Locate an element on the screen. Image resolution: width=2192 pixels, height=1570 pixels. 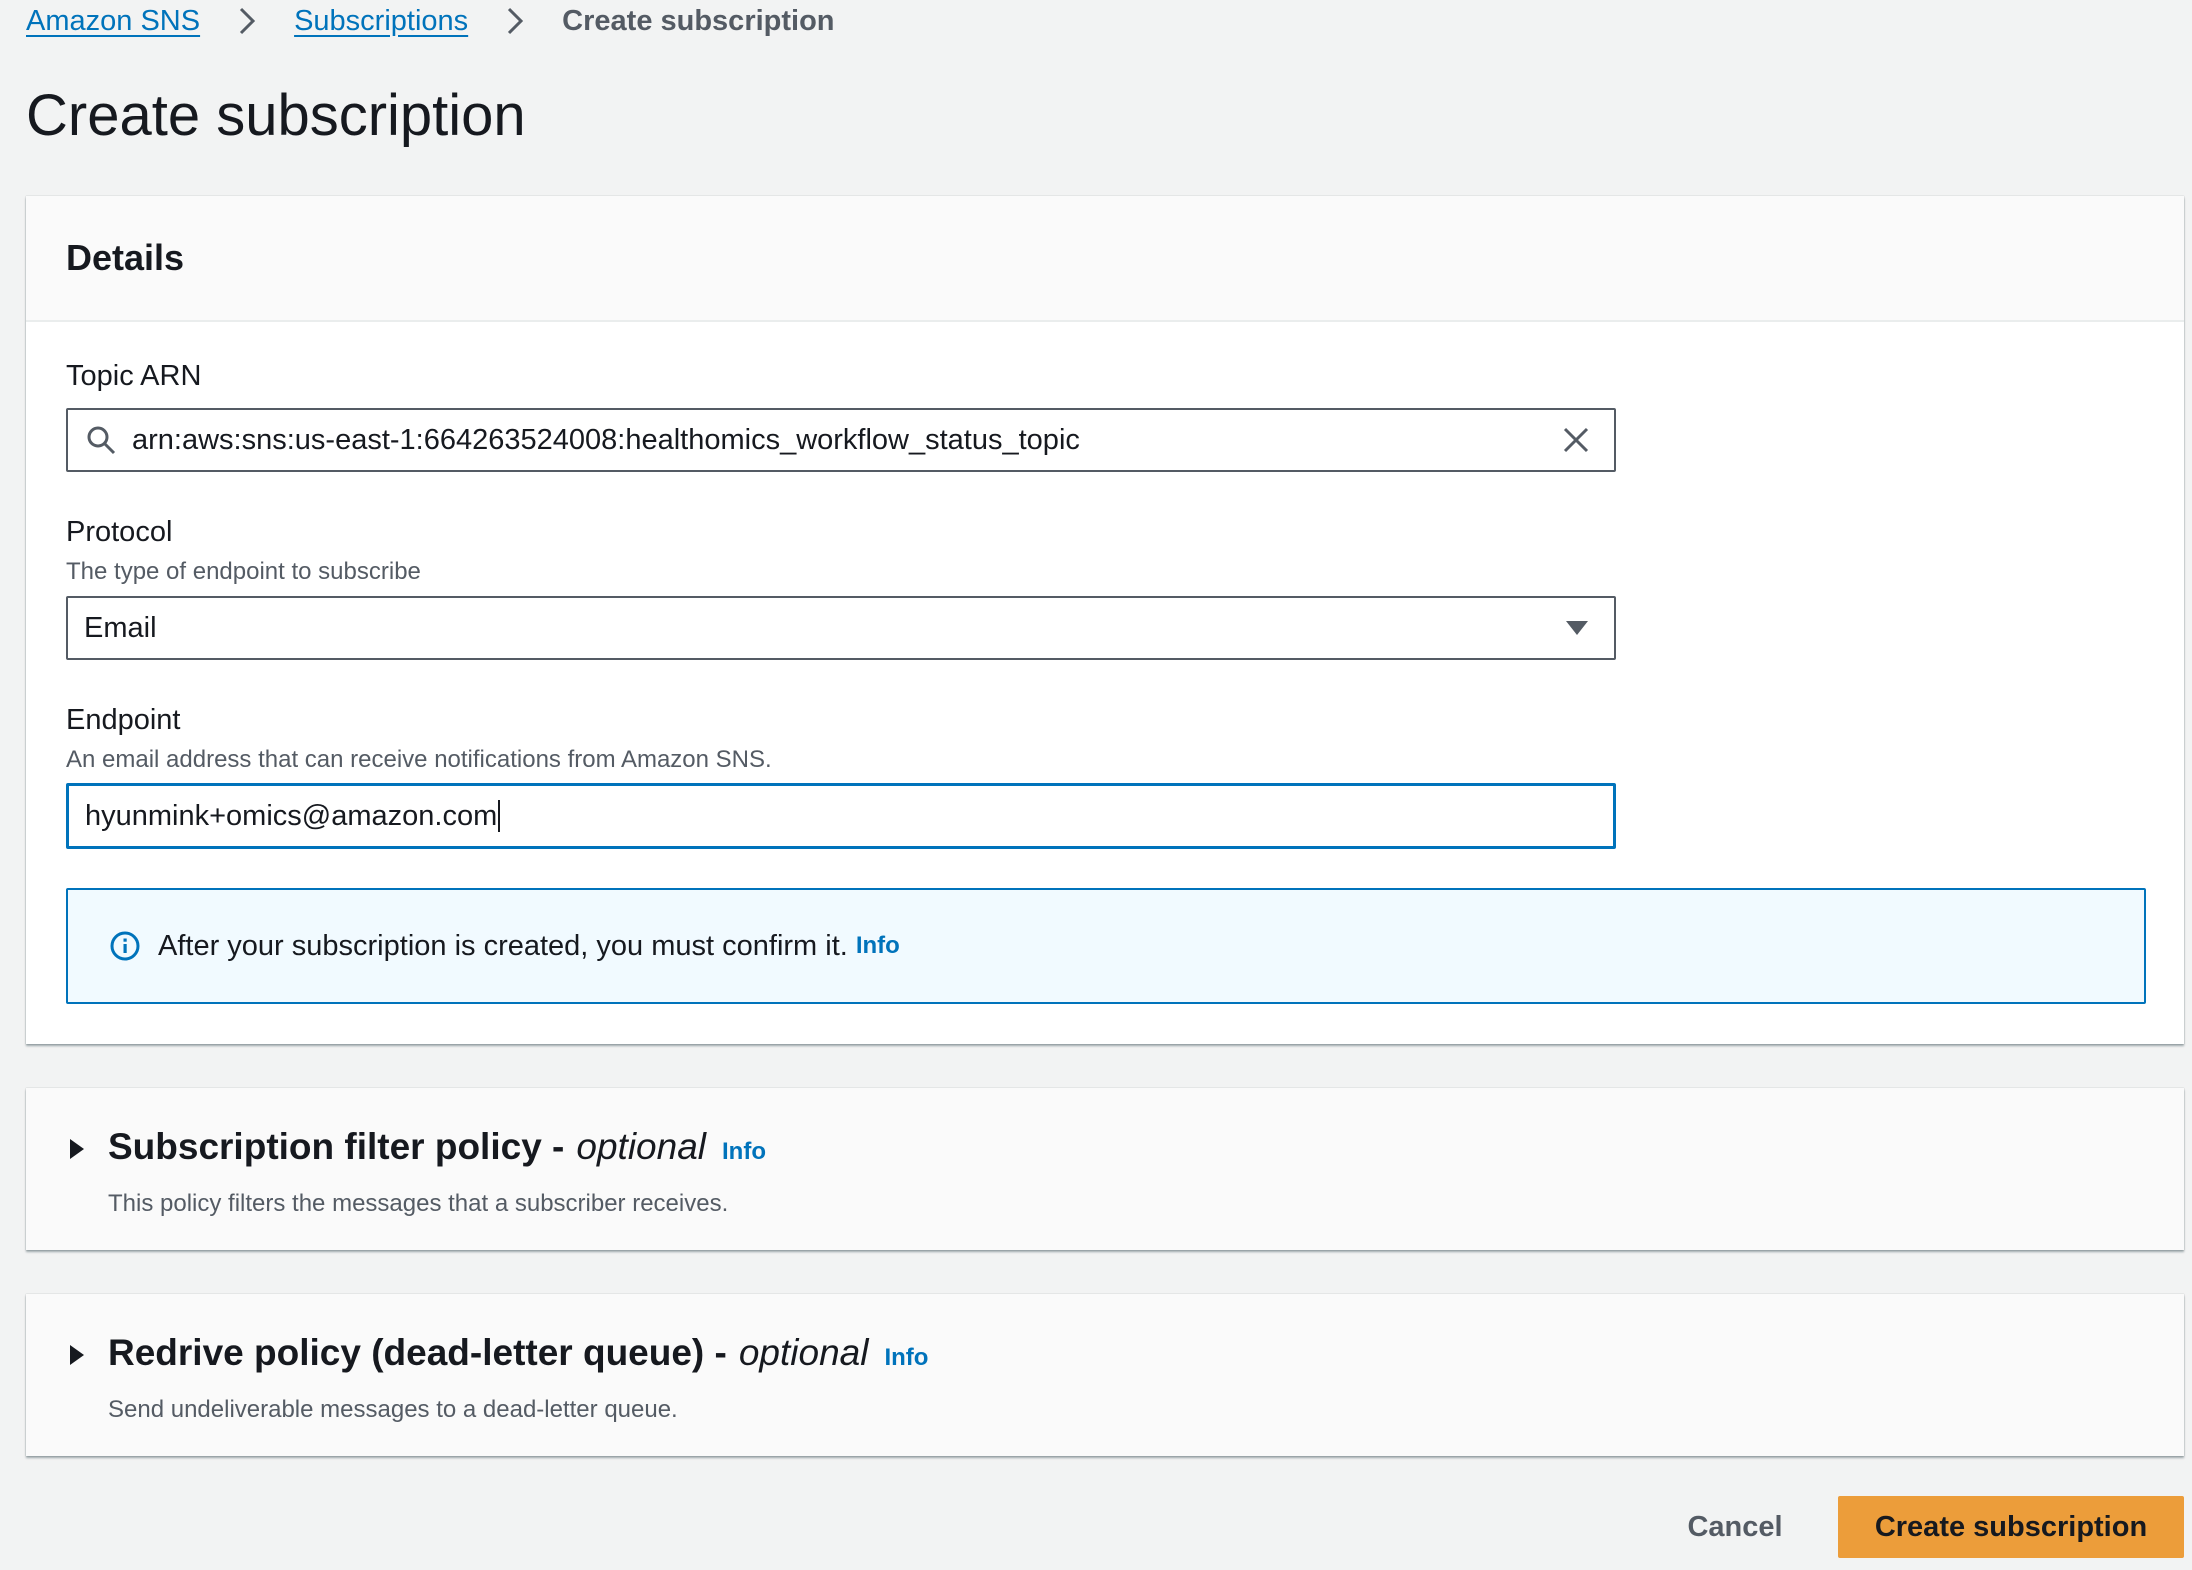
breadcrumb-subscriptions-link: Subscriptions is located at coordinates (381, 21).